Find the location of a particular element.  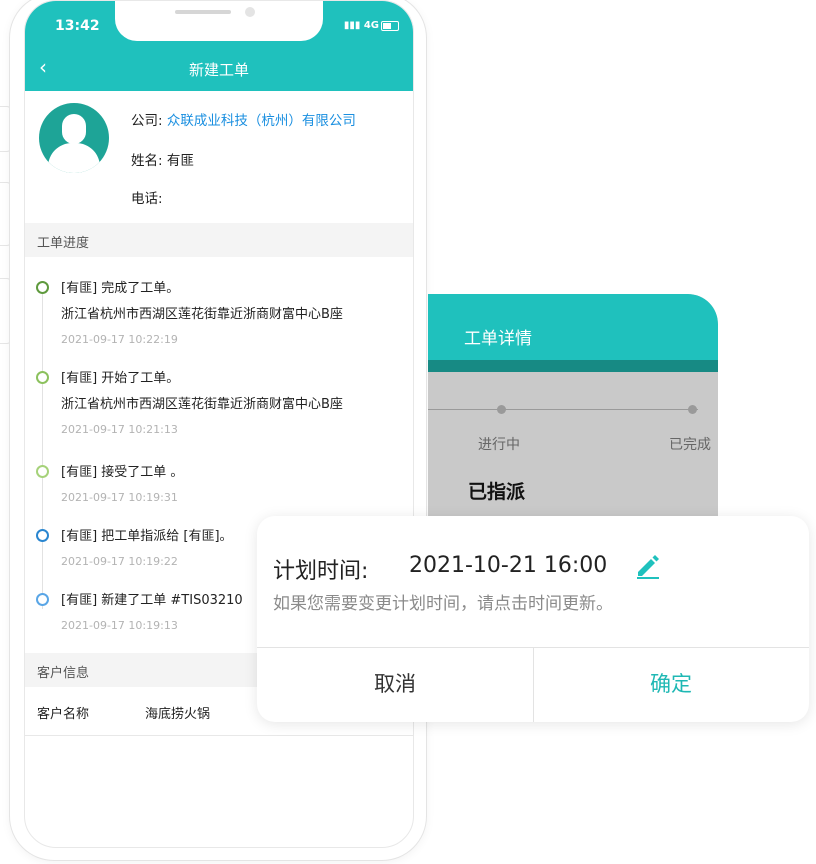

phone-row: 电话: is located at coordinates (147, 197).